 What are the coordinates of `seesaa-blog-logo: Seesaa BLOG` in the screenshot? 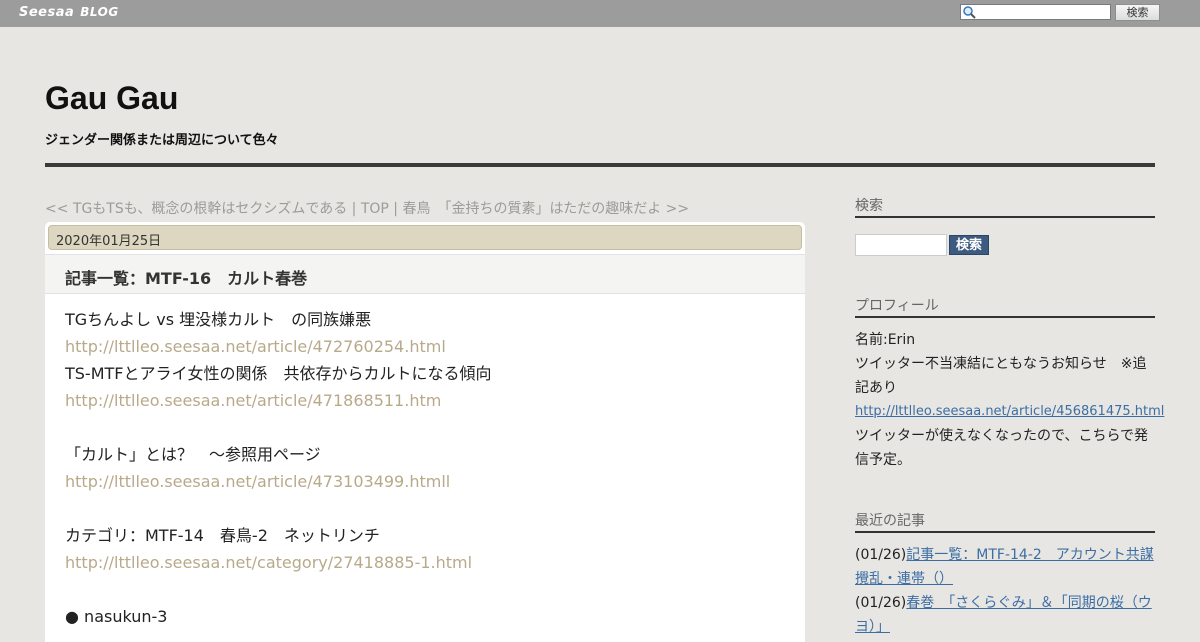 It's located at (69, 12).